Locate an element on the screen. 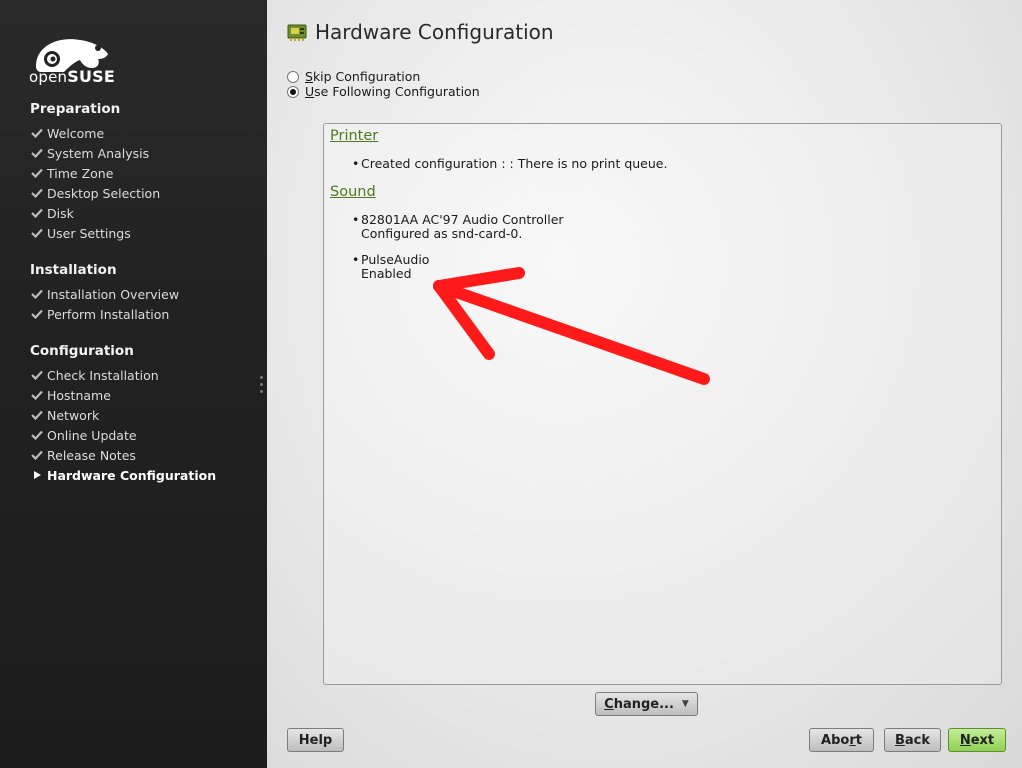 Image resolution: width=1022 pixels, height=768 pixels. current-step-arrow-icon is located at coordinates (37, 475).